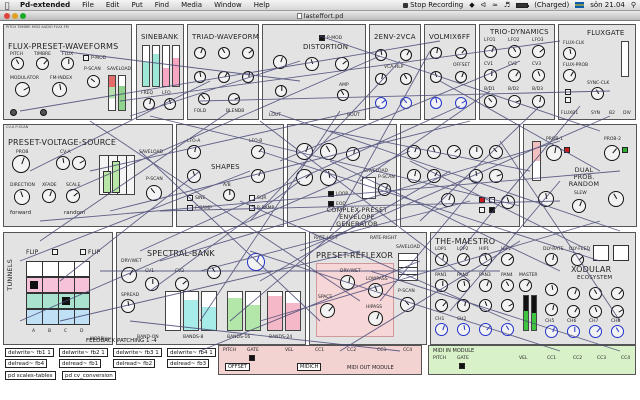 The width and height of the screenshot is (640, 400). I want to click on delread-object: delread~ fb1, so click(80, 363).